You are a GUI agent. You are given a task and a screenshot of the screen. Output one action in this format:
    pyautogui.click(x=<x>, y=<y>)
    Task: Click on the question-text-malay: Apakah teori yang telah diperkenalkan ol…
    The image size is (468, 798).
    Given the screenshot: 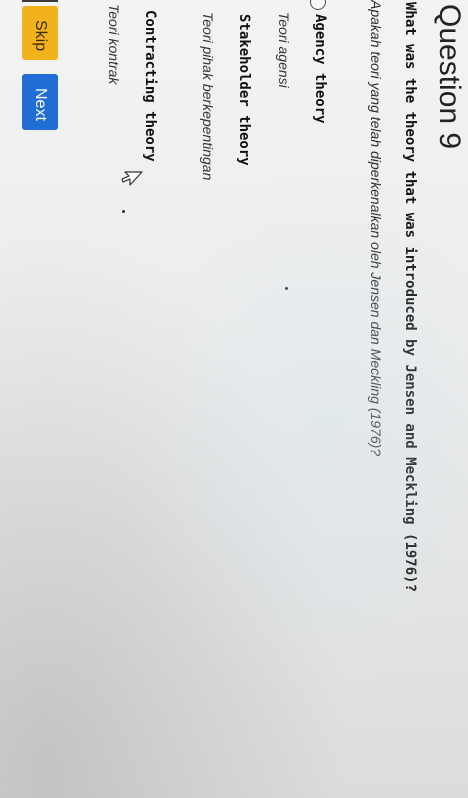 What is the action you would take?
    pyautogui.click(x=376, y=228)
    